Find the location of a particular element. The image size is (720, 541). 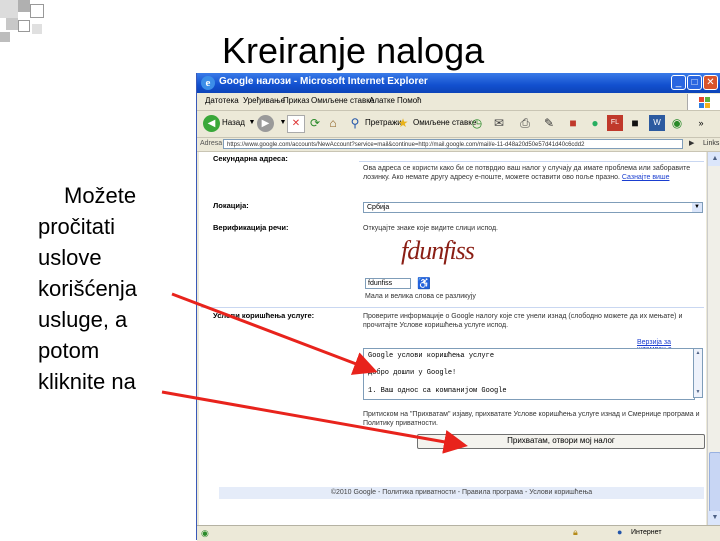

verification-help: Откуцајте знаке које видите слици испод. is located at coordinates (431, 228).